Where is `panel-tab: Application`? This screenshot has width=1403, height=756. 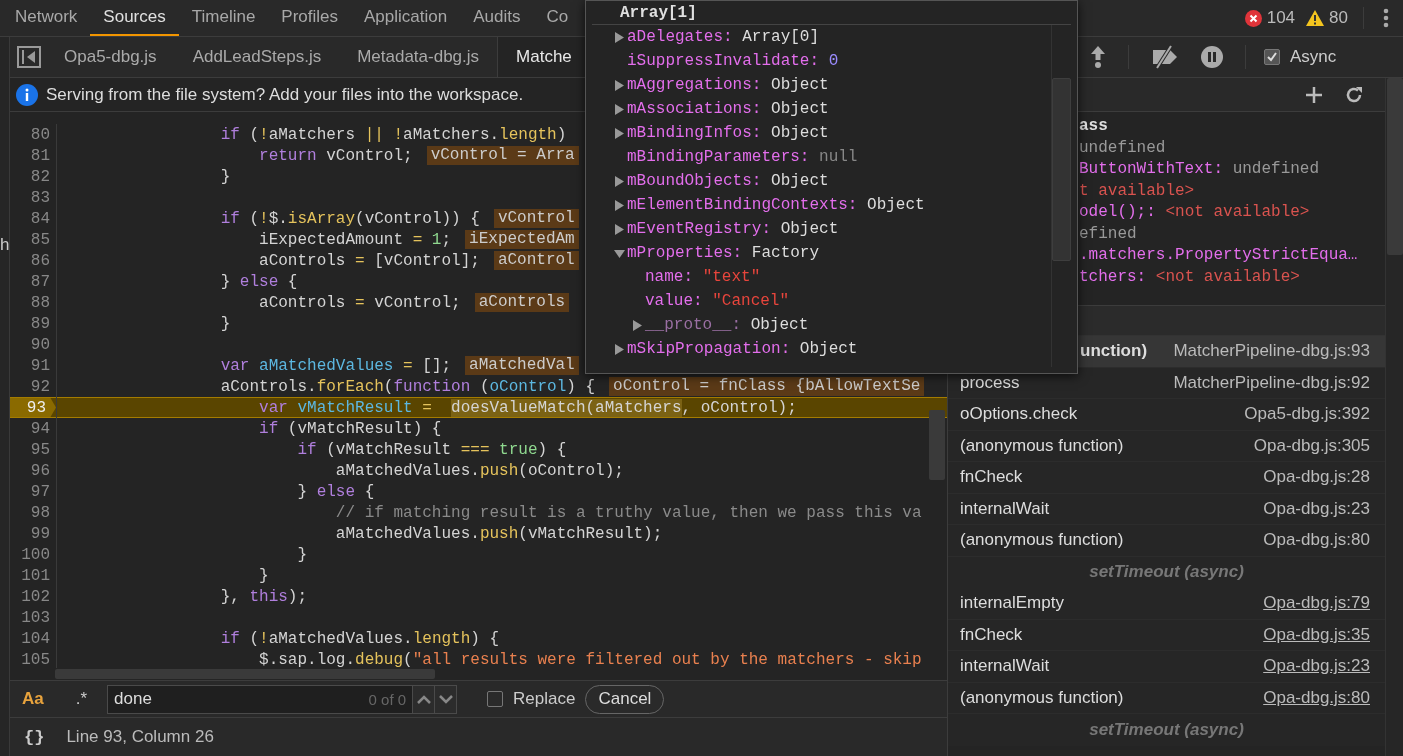 panel-tab: Application is located at coordinates (406, 18).